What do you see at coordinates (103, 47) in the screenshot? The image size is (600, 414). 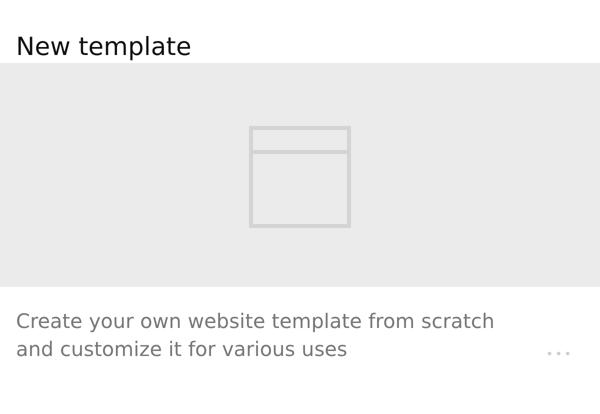 I see `card-title: New template` at bounding box center [103, 47].